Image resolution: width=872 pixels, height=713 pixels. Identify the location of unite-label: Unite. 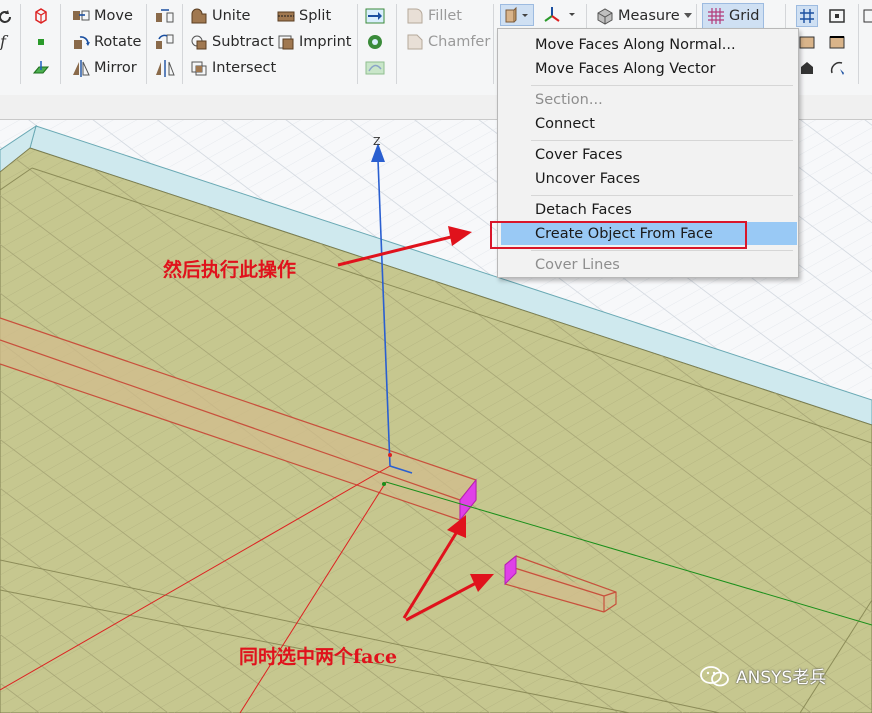
(231, 16).